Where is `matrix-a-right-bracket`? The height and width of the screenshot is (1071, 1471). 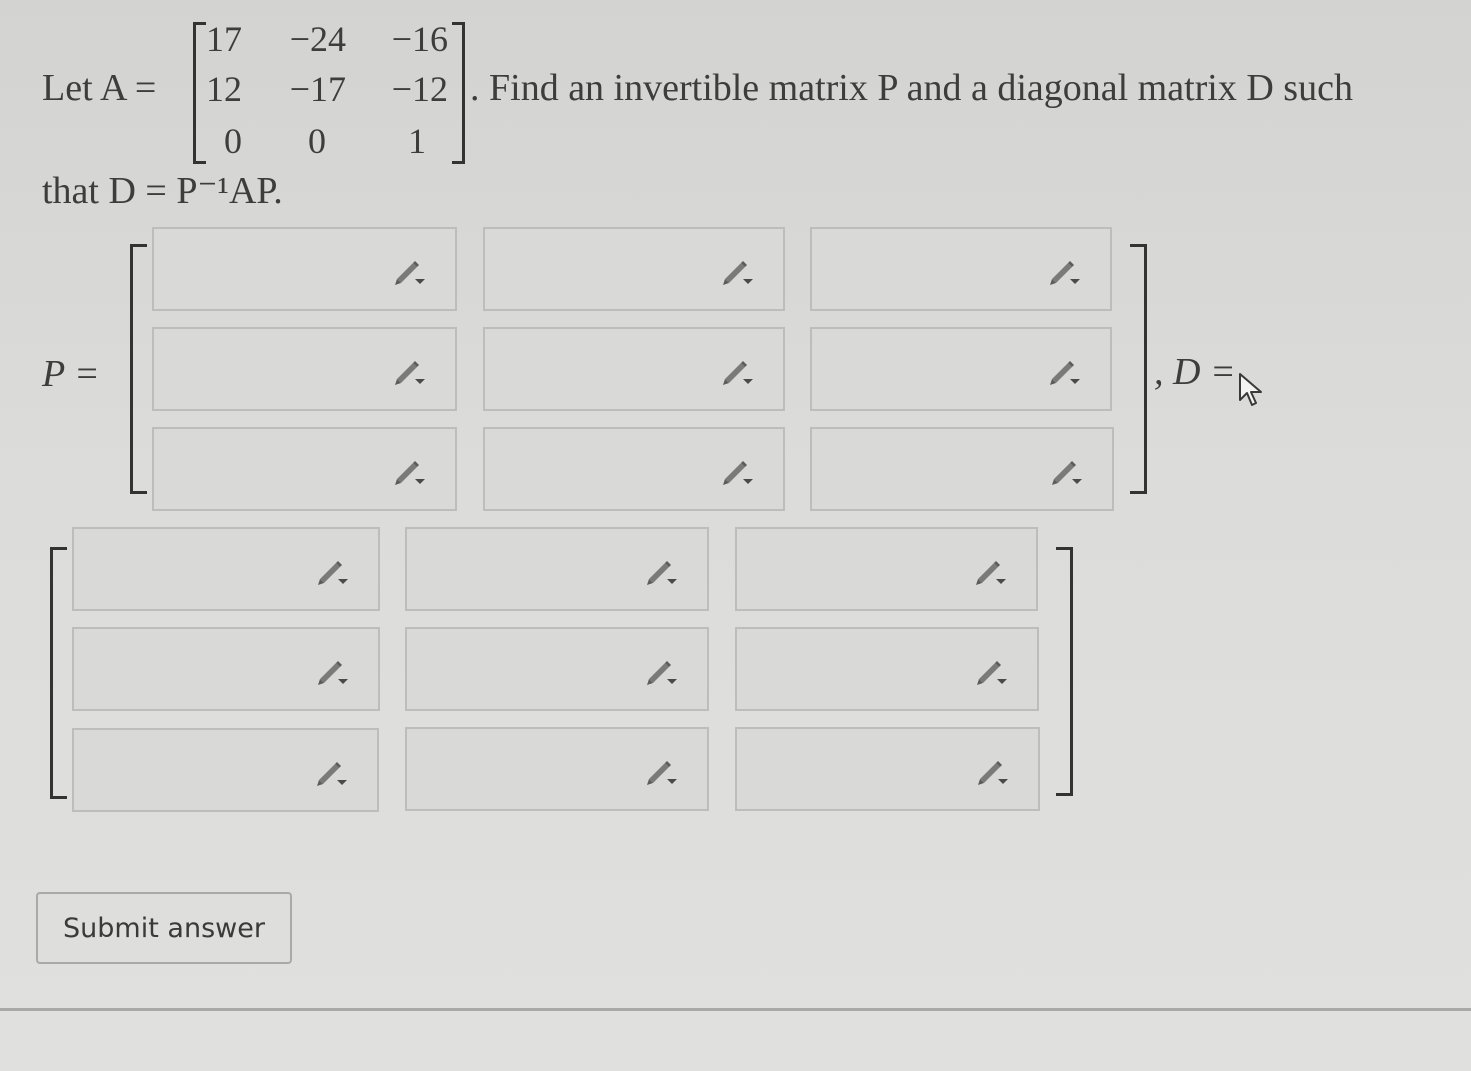 matrix-a-right-bracket is located at coordinates (458, 93).